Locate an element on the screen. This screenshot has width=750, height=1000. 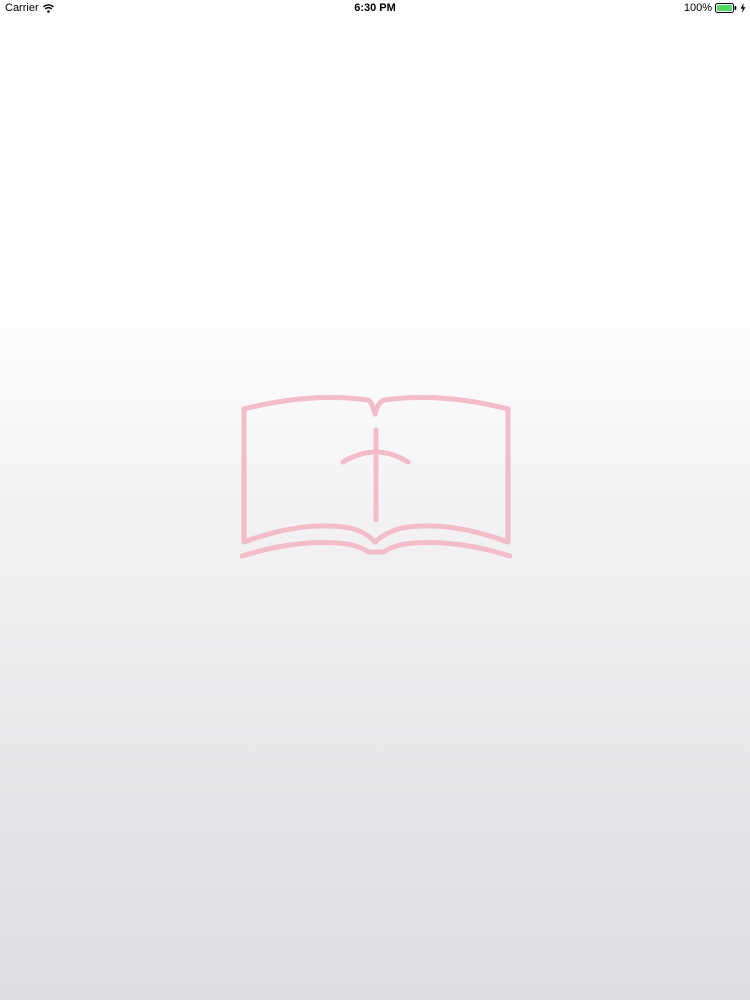
status-time: 6:30 PM is located at coordinates (375, 8).